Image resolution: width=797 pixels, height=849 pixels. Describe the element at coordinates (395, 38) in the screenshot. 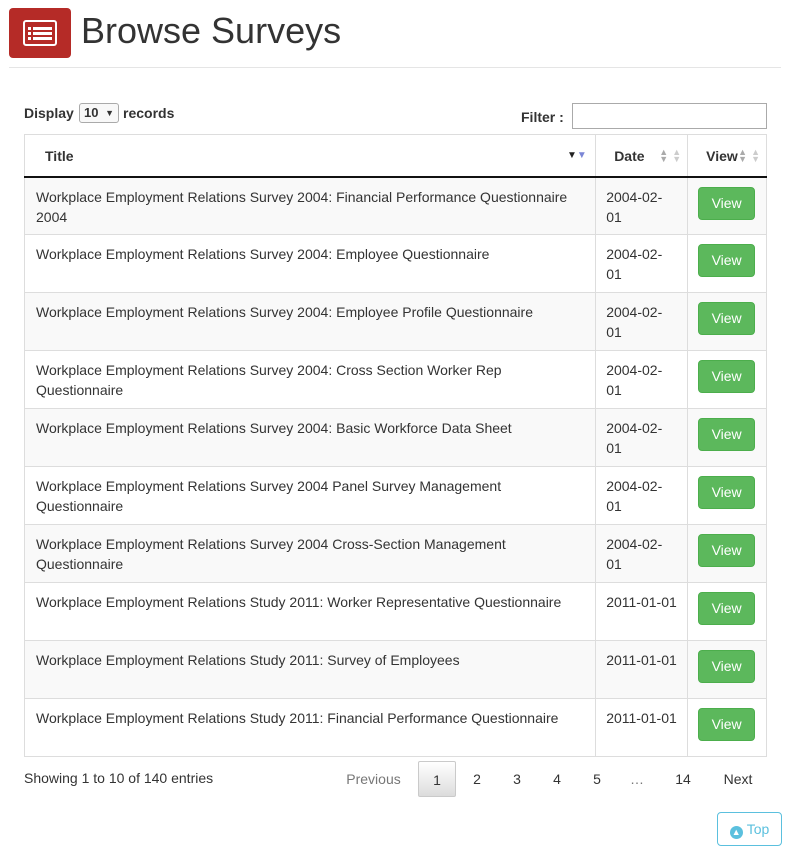

I see `page-header: Browse Surveys` at that location.